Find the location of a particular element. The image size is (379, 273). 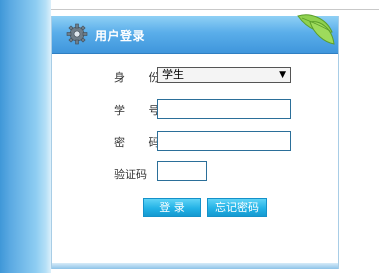

panel-title: 用户登录 is located at coordinates (120, 36).